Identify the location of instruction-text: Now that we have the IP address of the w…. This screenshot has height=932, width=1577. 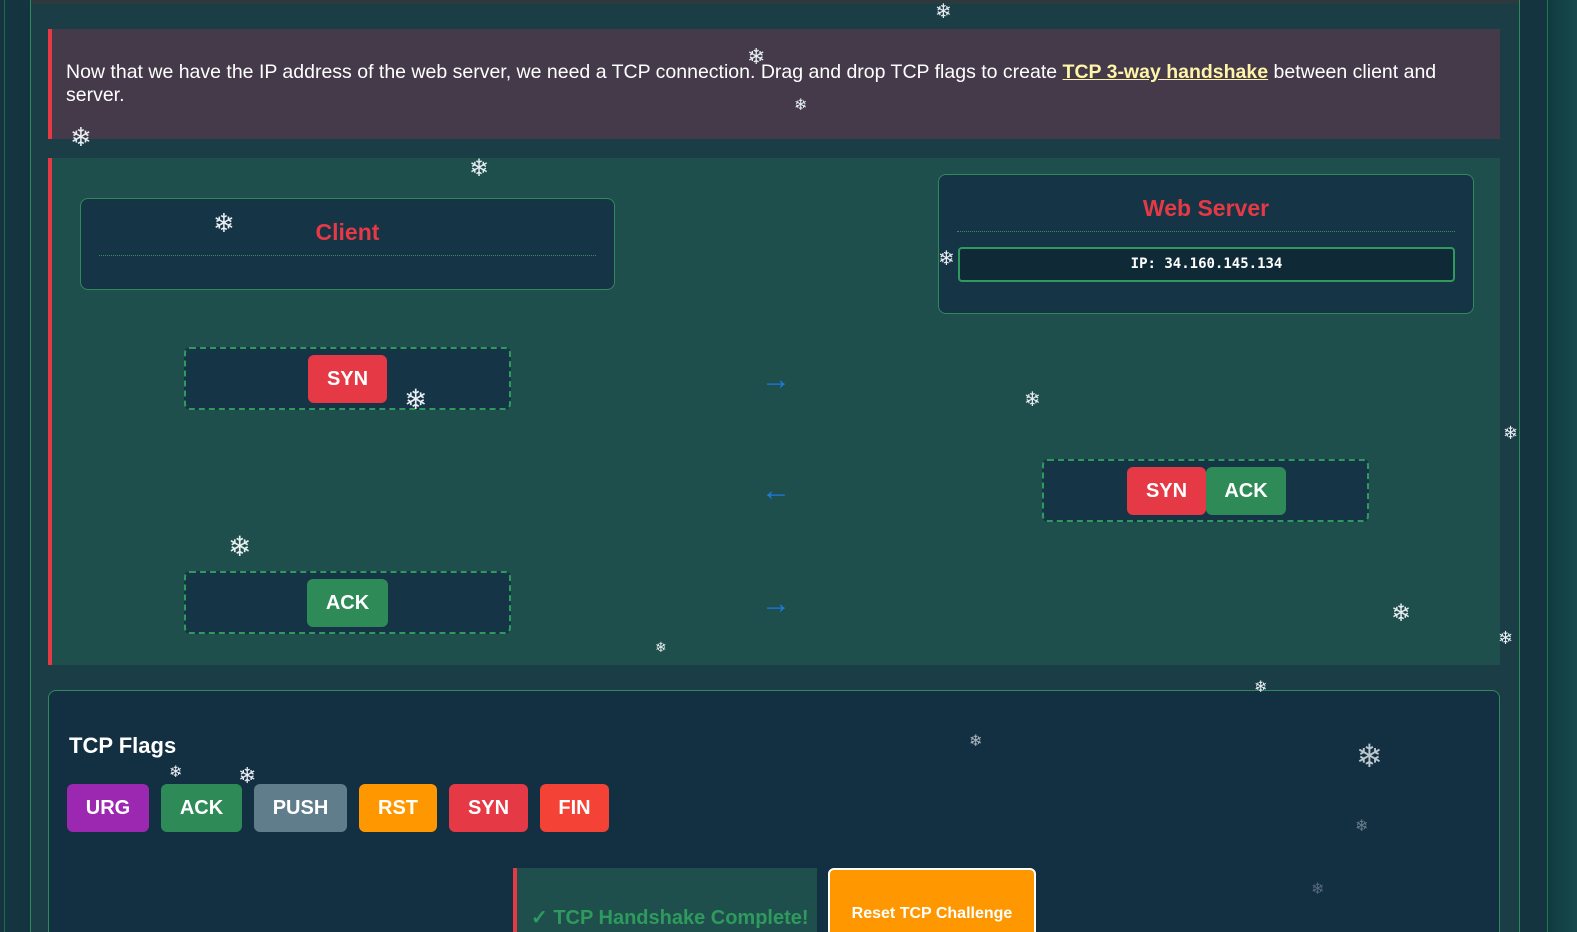
(564, 72).